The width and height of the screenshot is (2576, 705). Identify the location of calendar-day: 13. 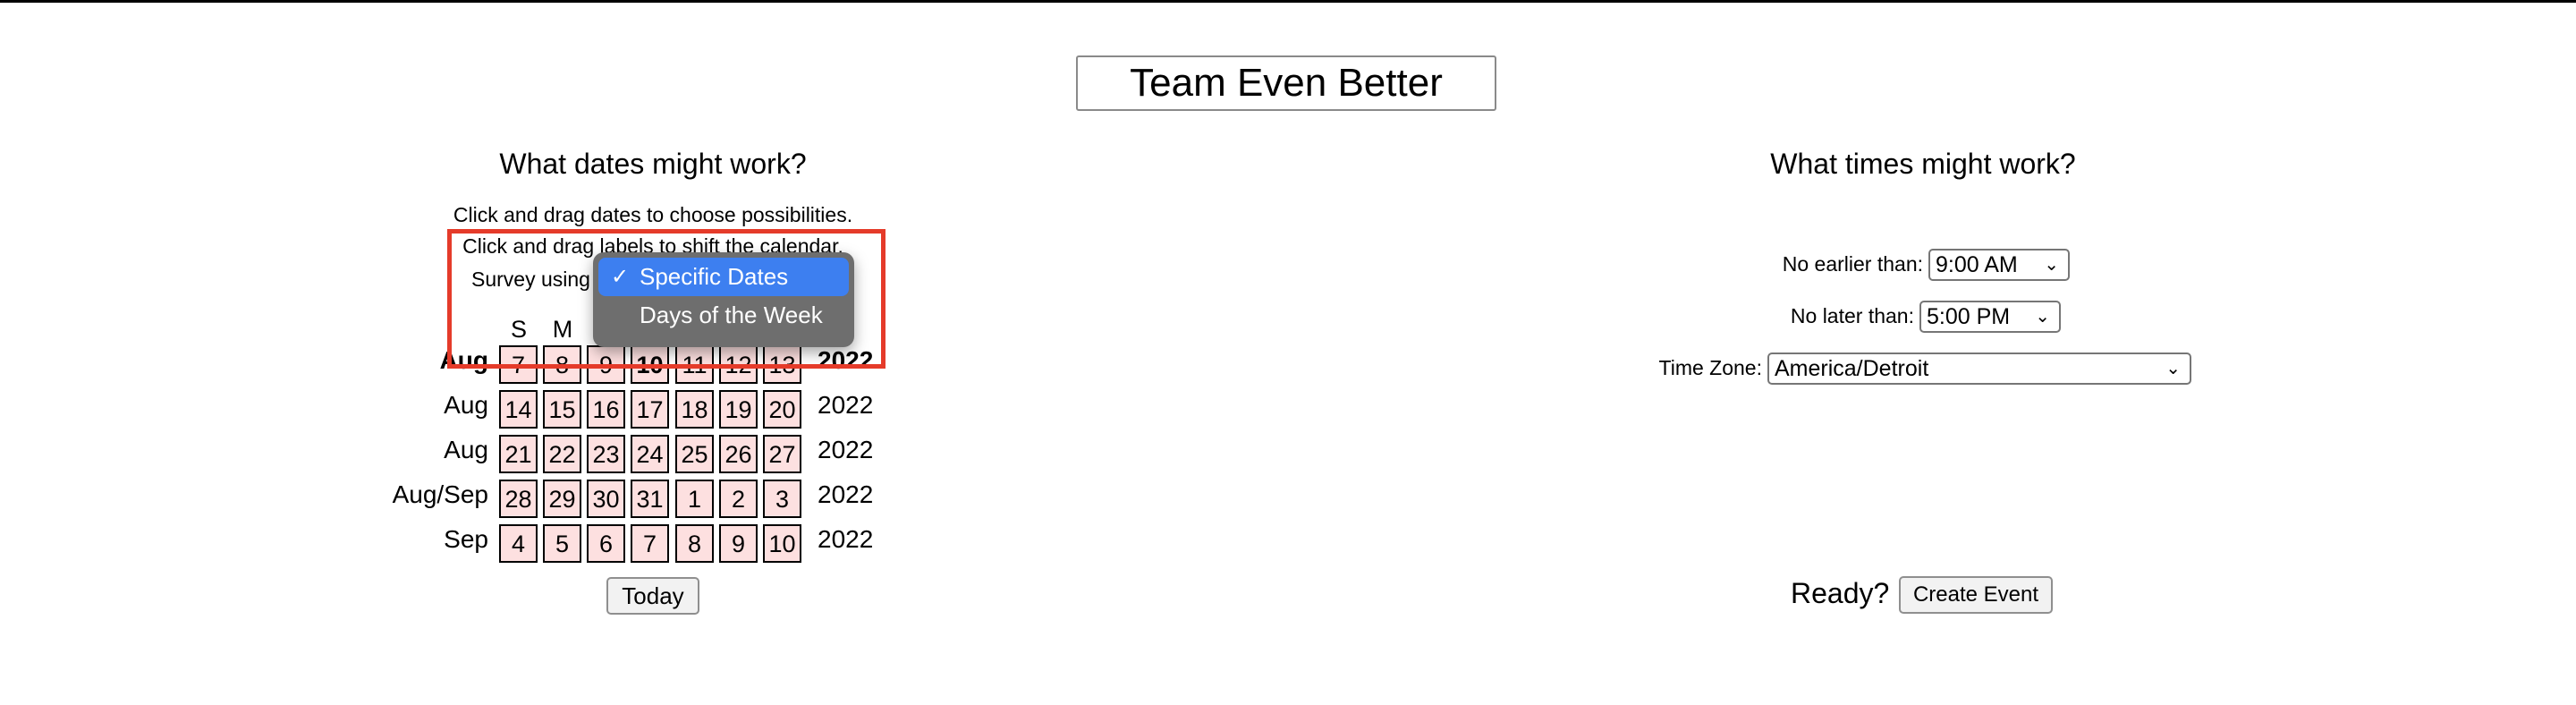
(782, 365).